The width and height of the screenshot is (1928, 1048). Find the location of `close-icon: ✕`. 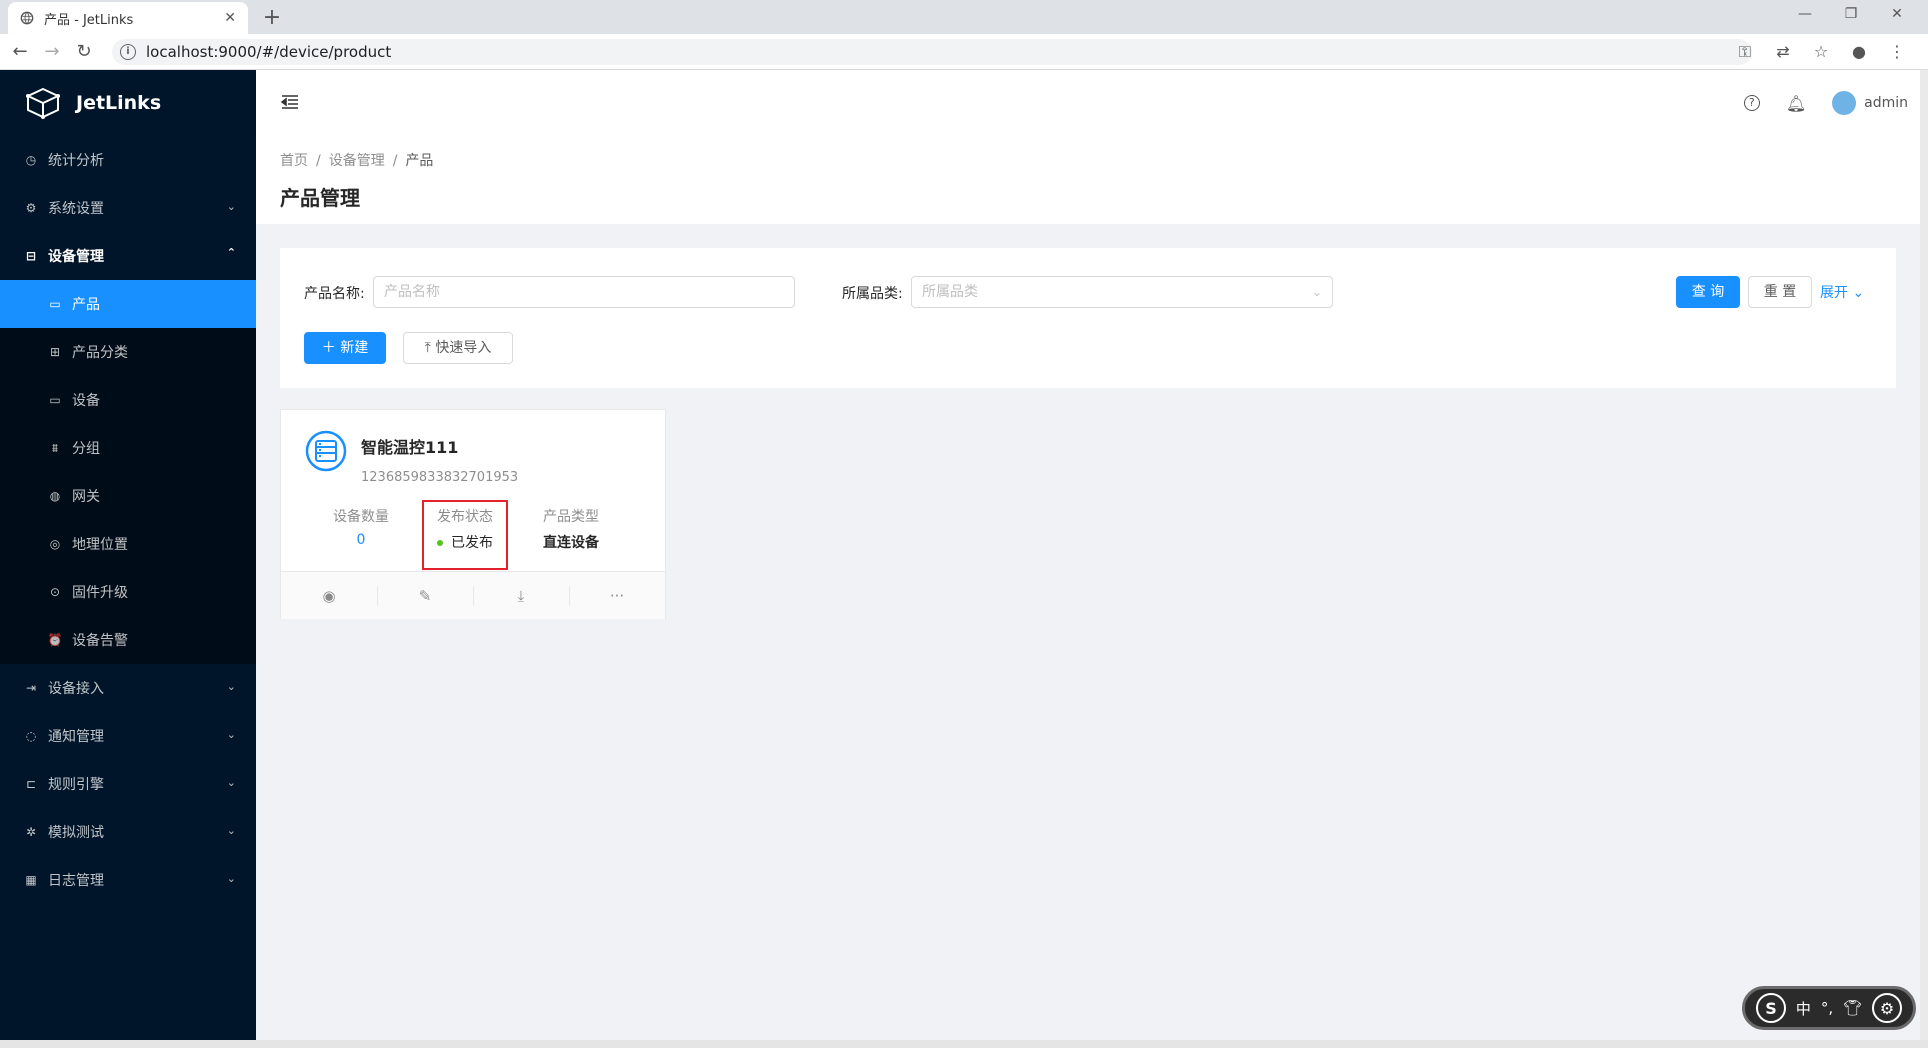

close-icon: ✕ is located at coordinates (230, 18).